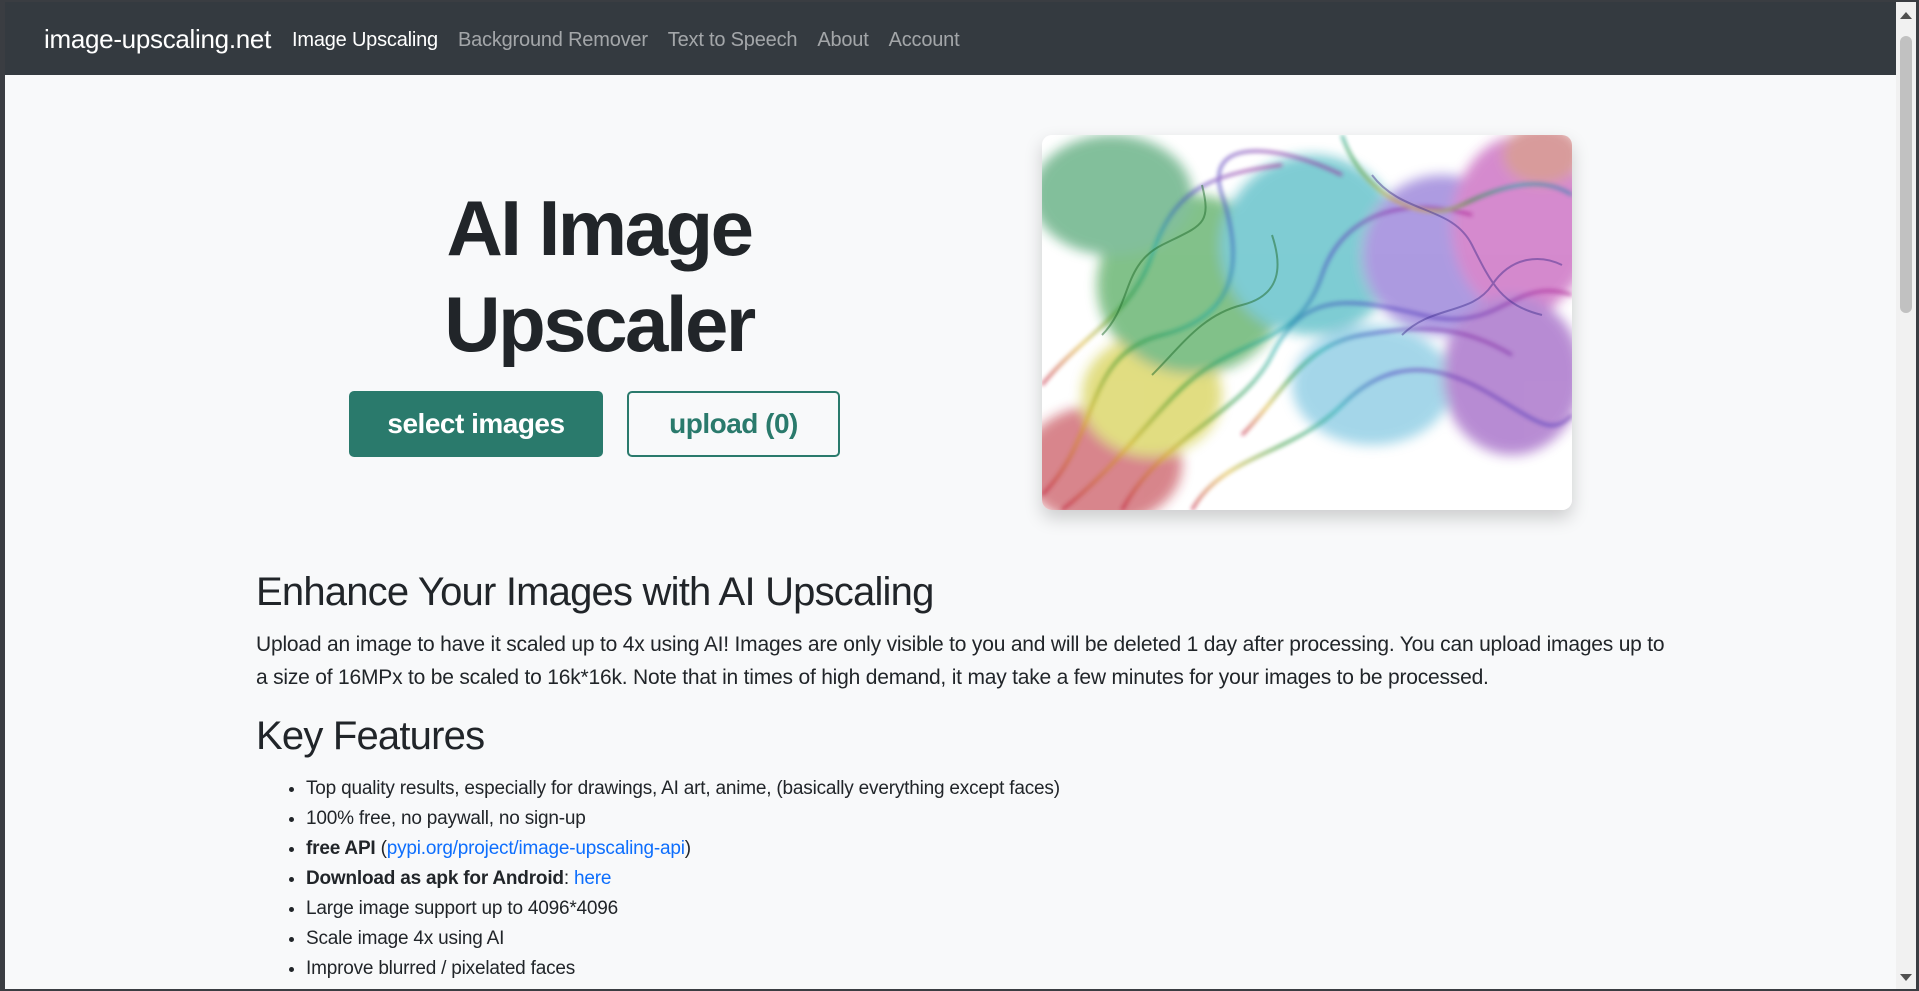 The height and width of the screenshot is (991, 1919). What do you see at coordinates (733, 424) in the screenshot?
I see `upload-button: upload (0)` at bounding box center [733, 424].